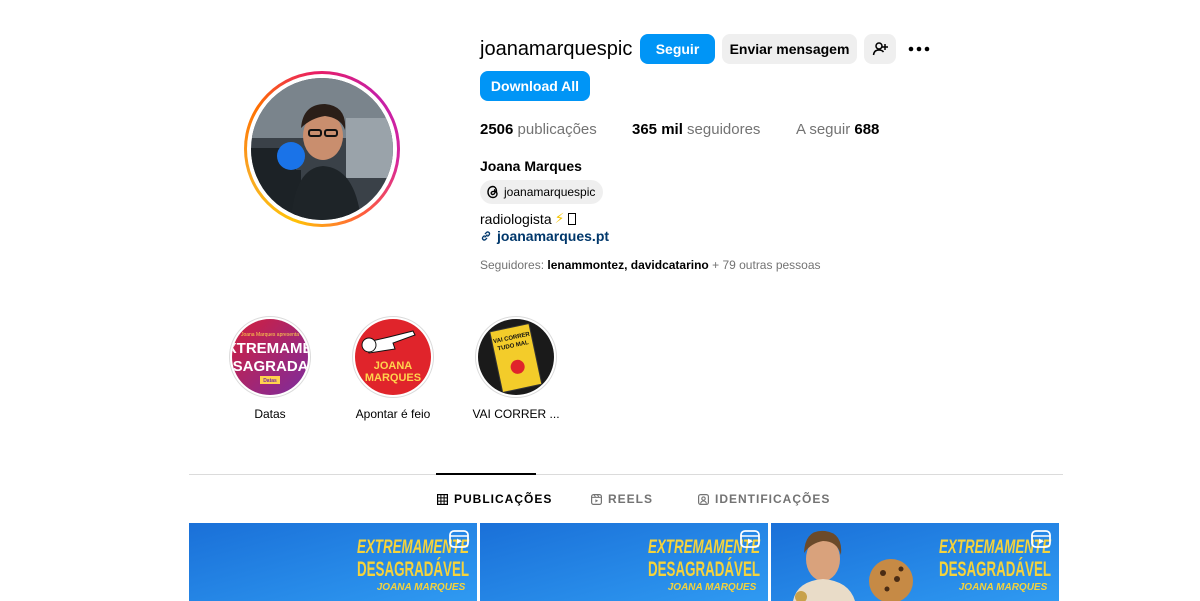 Image resolution: width=1200 pixels, height=601 pixels. What do you see at coordinates (572, 218) in the screenshot?
I see `unknown-glyph-icon` at bounding box center [572, 218].